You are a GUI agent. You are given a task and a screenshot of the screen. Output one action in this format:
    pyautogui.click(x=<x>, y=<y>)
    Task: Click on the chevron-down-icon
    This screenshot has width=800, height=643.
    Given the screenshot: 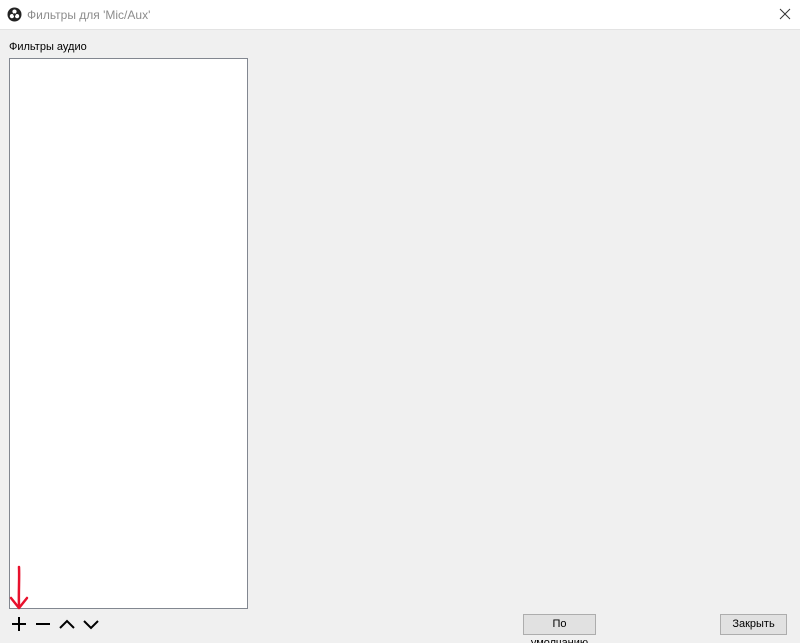 What is the action you would take?
    pyautogui.click(x=91, y=625)
    